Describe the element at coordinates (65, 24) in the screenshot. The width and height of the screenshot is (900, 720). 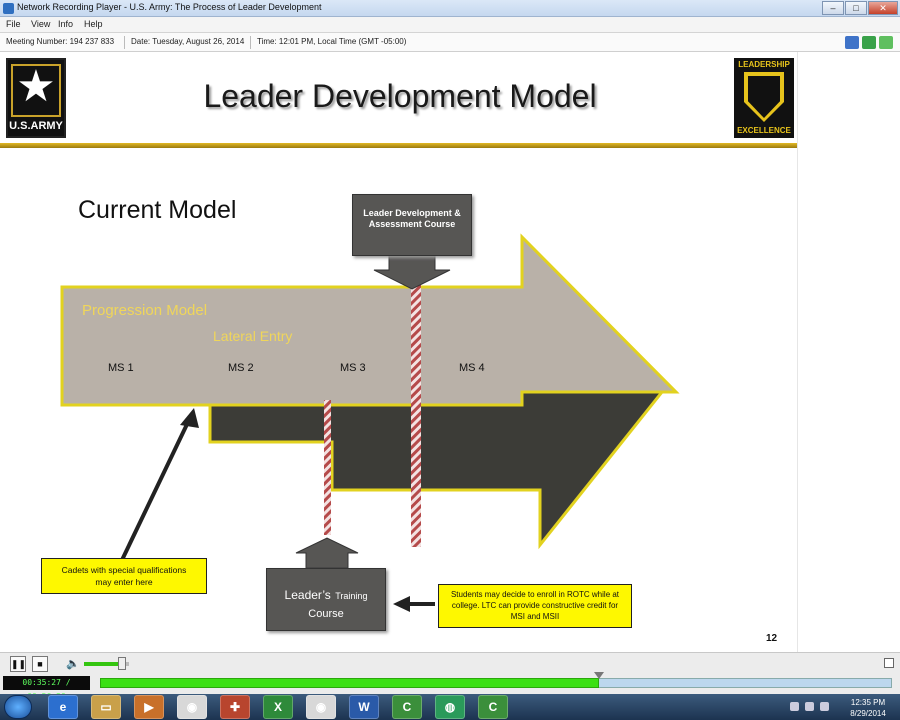
I see `menu-info: Info` at that location.